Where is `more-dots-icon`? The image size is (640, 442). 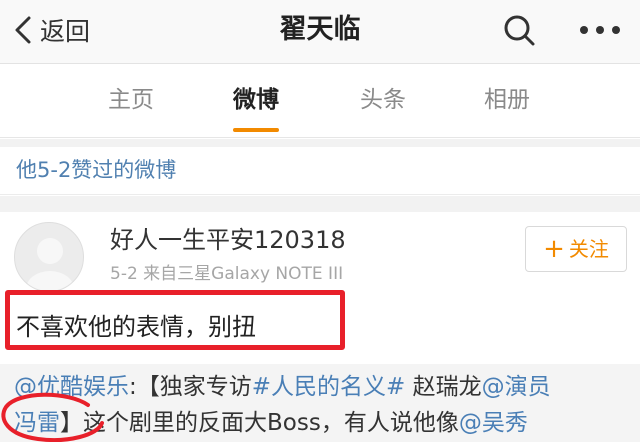 more-dots-icon is located at coordinates (600, 30).